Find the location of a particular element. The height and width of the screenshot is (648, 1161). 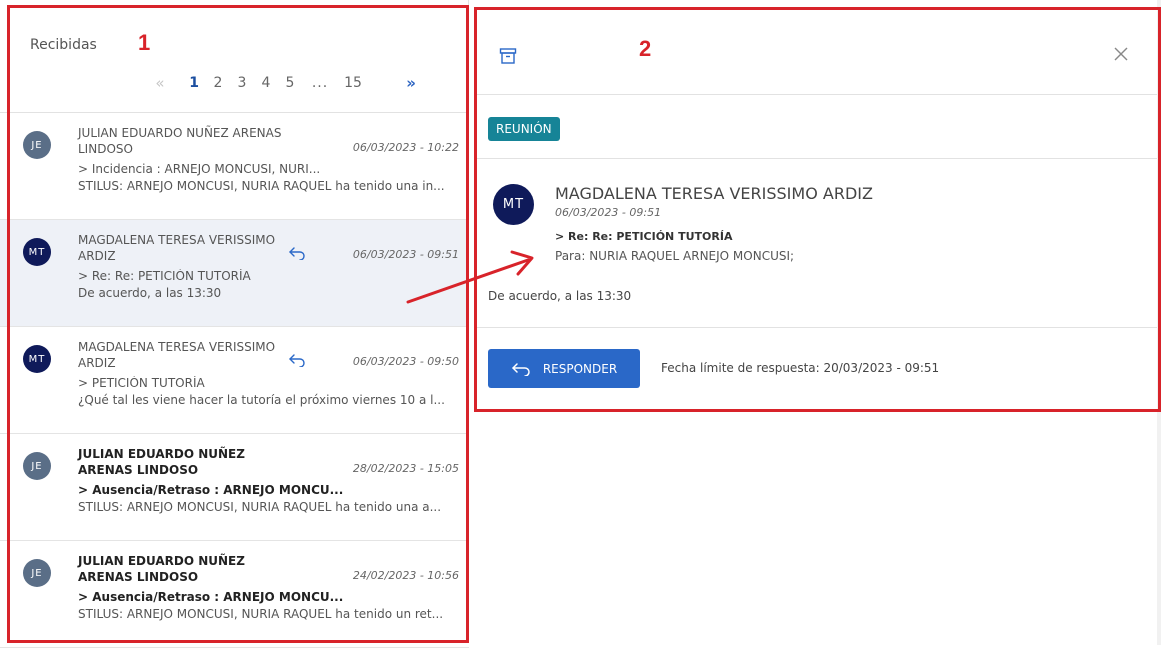

pagination-page-2: 2 is located at coordinates (218, 83).